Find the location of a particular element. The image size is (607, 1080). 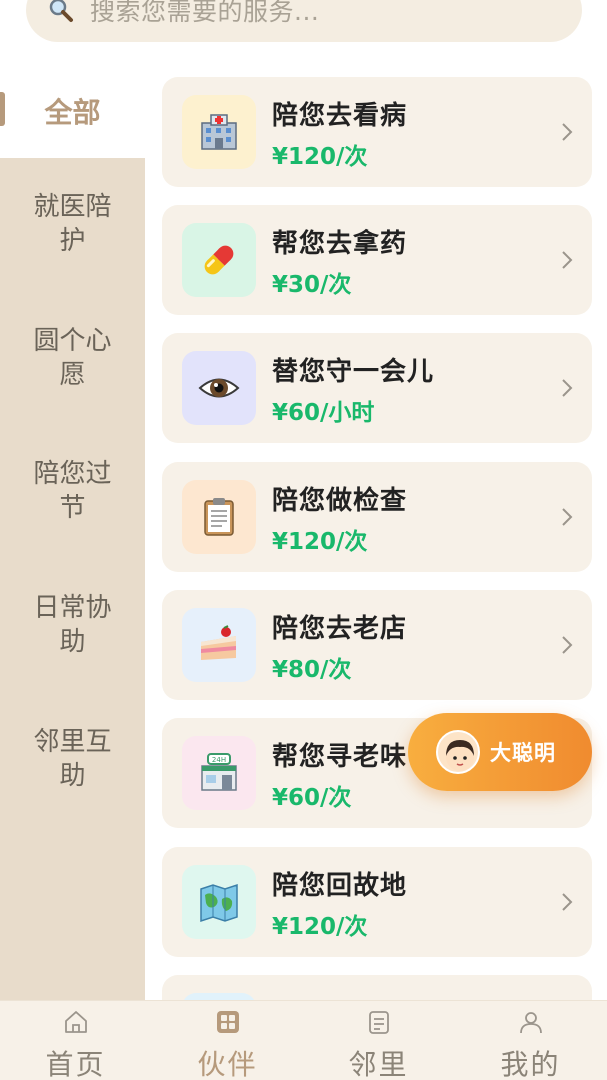

store-24h-icon: 24H is located at coordinates (219, 772).